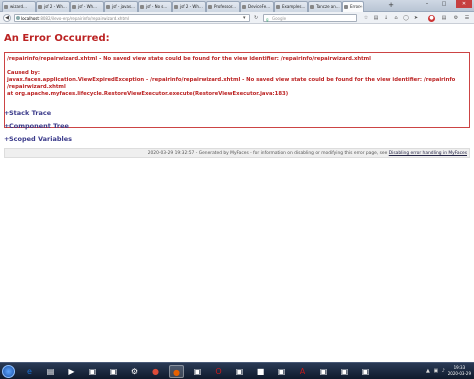 This screenshot has width=474, height=379. I want to click on page-title: An Error Occurred:, so click(57, 38).